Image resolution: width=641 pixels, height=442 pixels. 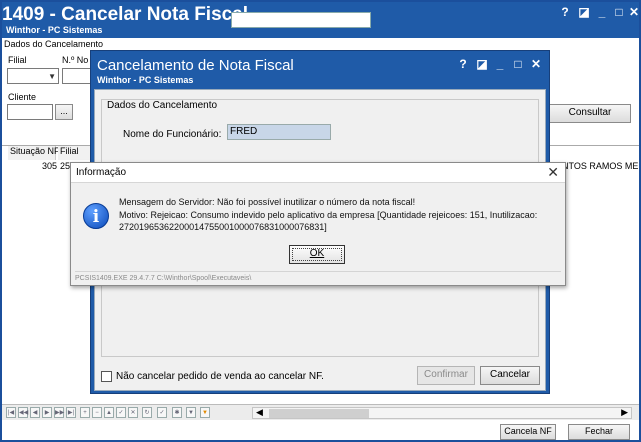 What do you see at coordinates (109, 412) in the screenshot?
I see `nav-edit-icon: ▲` at bounding box center [109, 412].